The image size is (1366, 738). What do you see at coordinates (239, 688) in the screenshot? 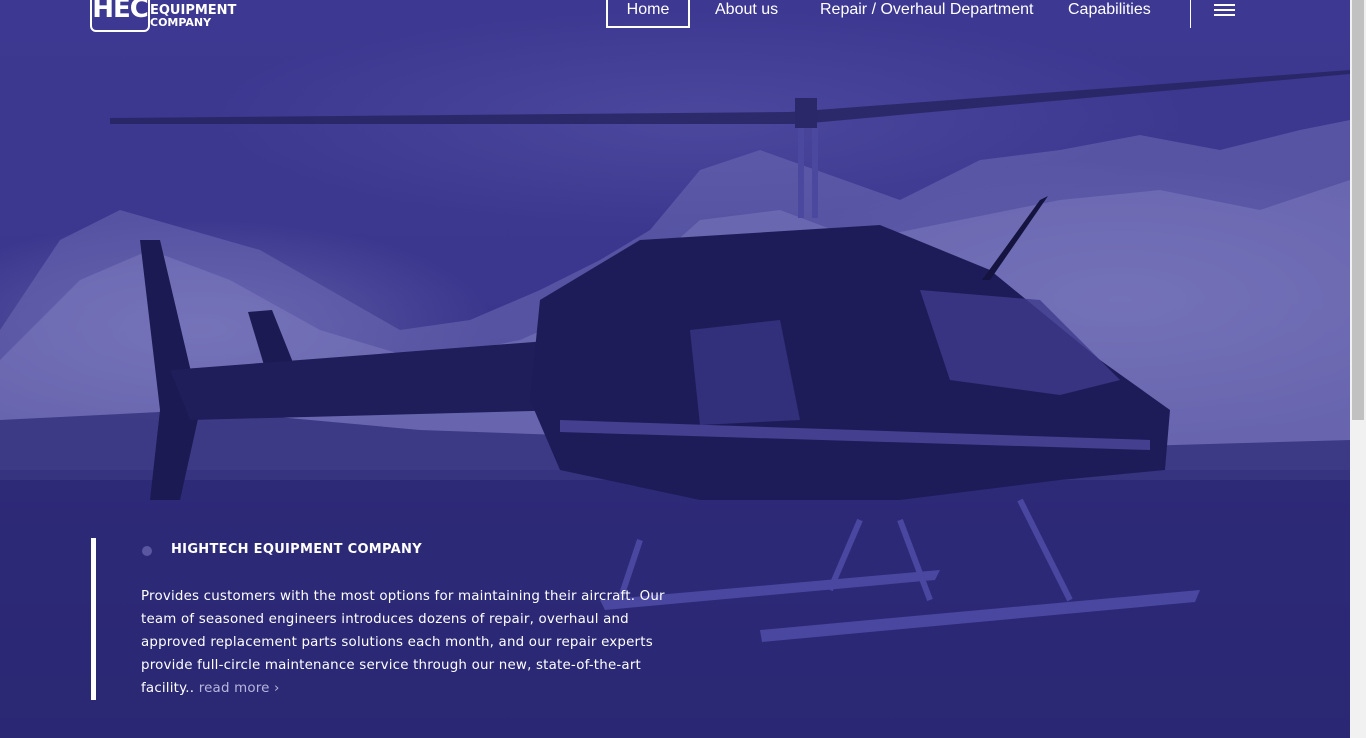
I see `read-more-link: read more ›` at bounding box center [239, 688].